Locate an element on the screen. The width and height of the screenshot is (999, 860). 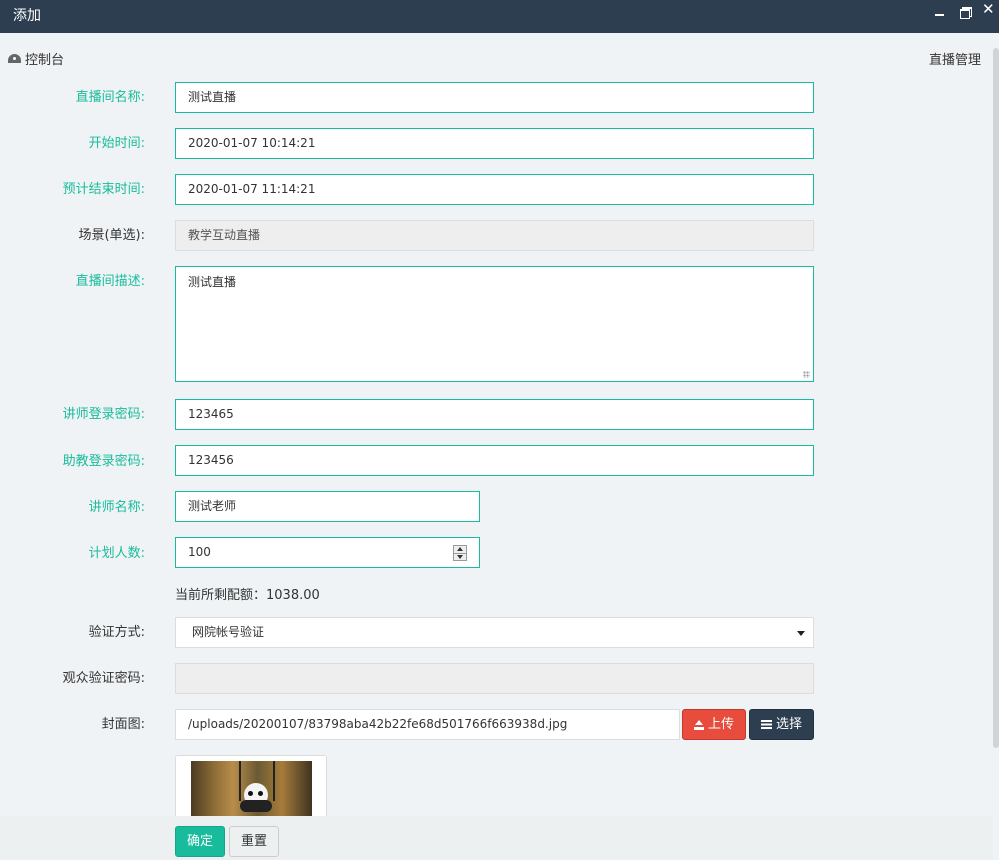
description-label: 直播间描述: is located at coordinates (110, 281).